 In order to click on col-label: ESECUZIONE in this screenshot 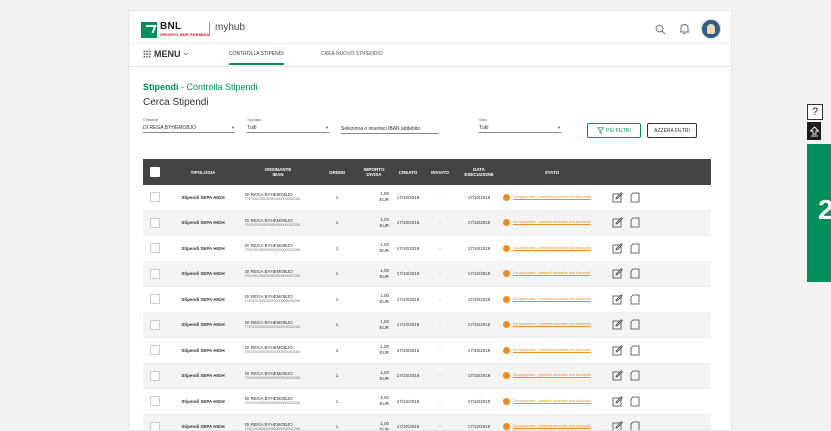, I will do `click(478, 174)`.